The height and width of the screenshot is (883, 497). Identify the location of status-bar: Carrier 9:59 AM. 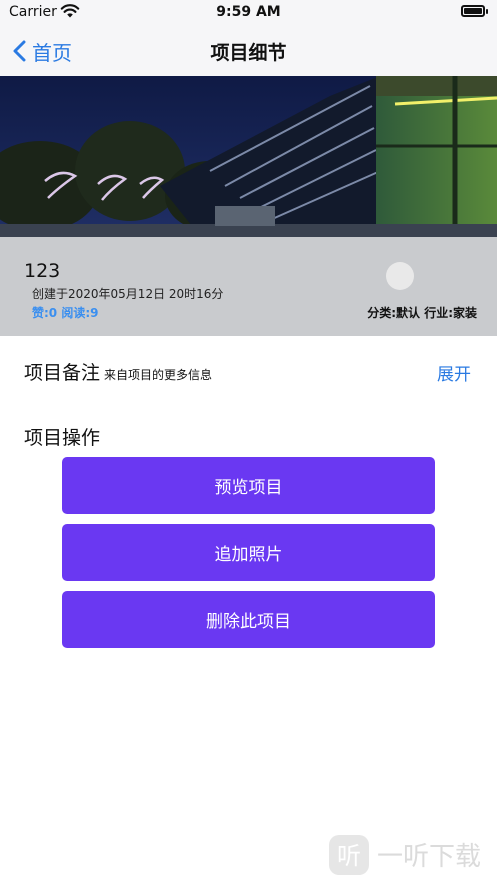
(248, 13).